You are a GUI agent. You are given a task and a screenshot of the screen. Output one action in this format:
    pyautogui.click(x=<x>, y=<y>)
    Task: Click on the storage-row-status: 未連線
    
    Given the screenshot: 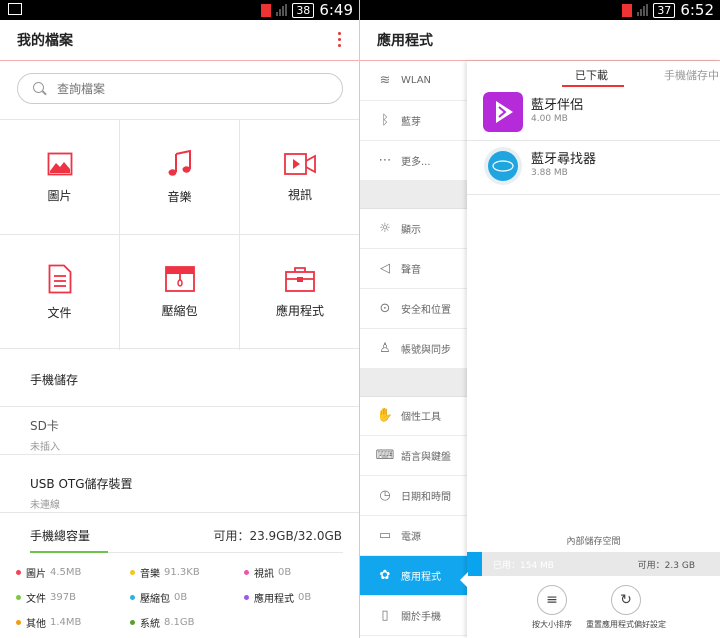 What is the action you would take?
    pyautogui.click(x=45, y=505)
    